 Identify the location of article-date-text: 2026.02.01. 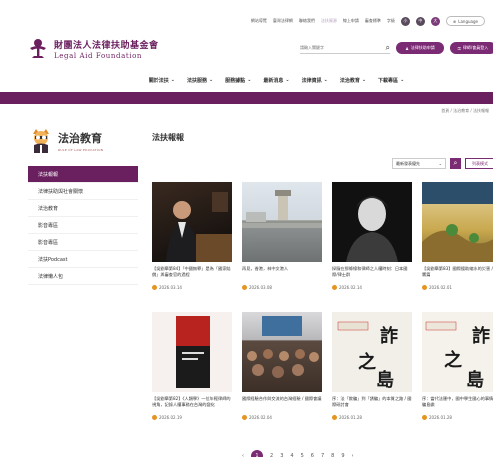
(440, 287).